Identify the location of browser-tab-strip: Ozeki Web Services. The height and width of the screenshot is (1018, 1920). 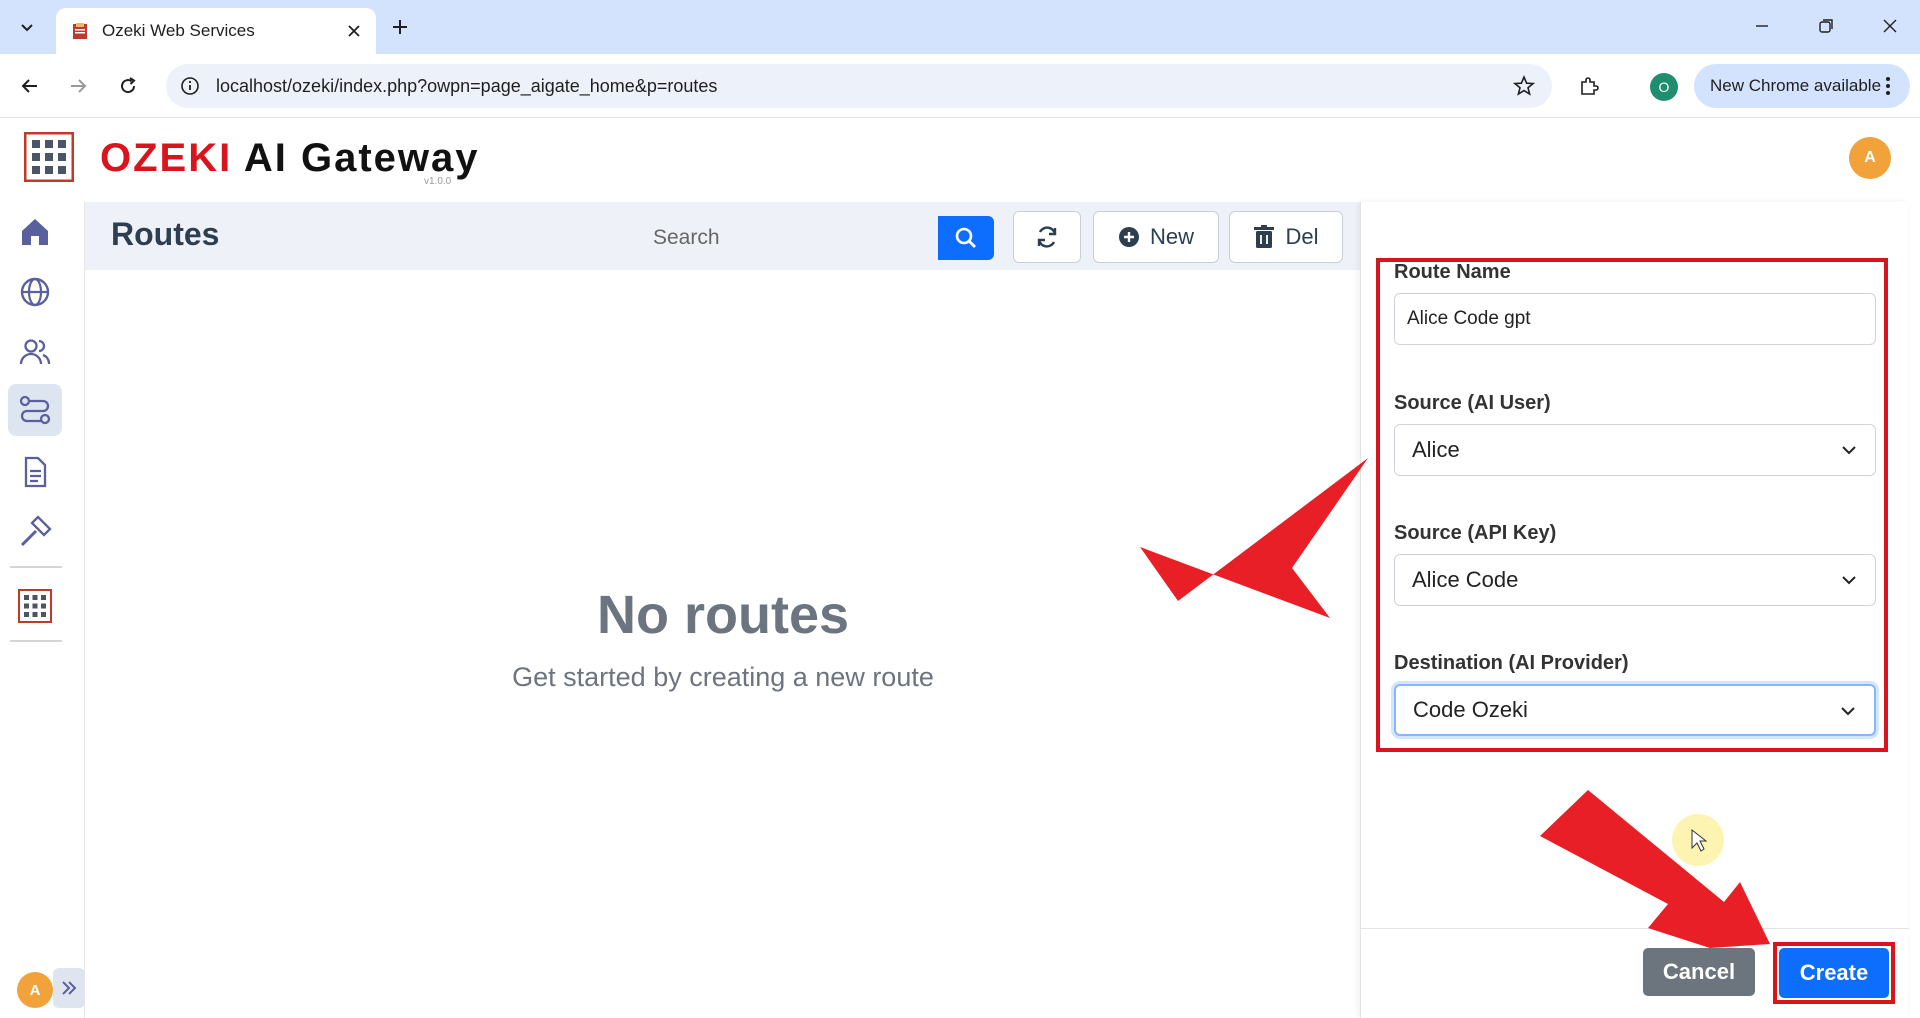
(960, 27).